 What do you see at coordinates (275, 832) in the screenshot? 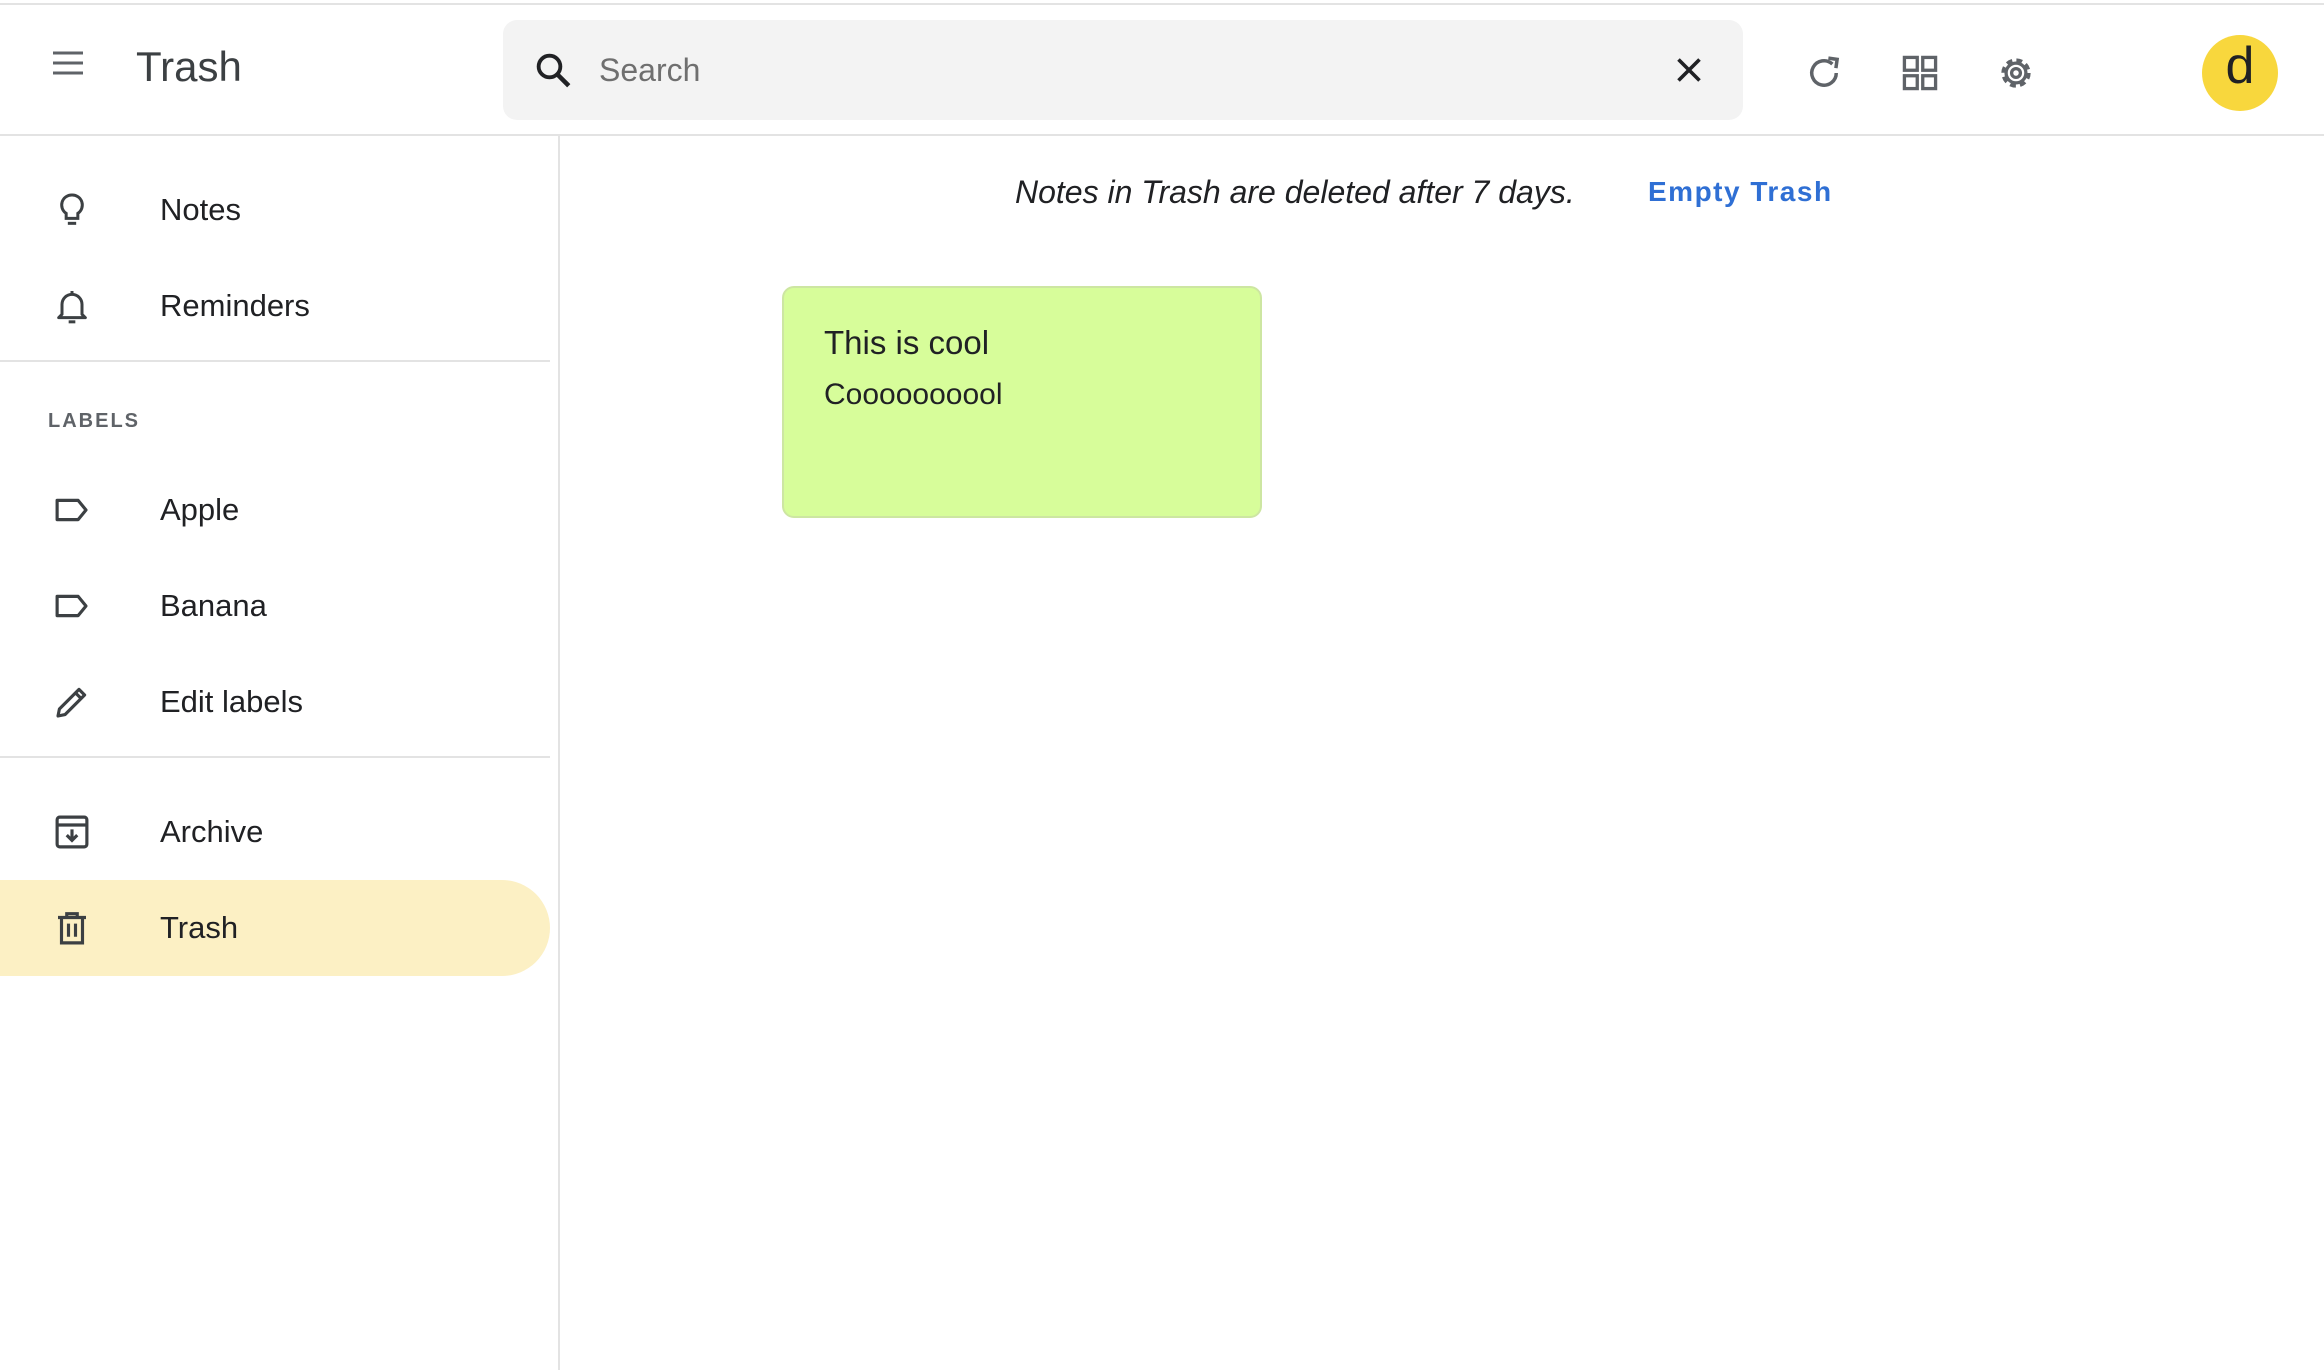
I see `sidebar-item-archive: Archive` at bounding box center [275, 832].